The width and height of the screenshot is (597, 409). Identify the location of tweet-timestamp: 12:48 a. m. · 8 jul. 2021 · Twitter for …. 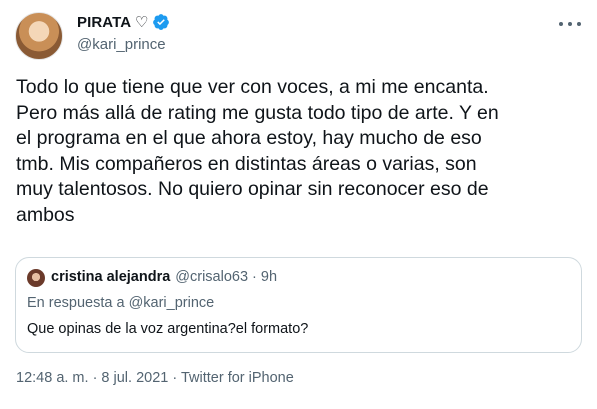
(155, 378).